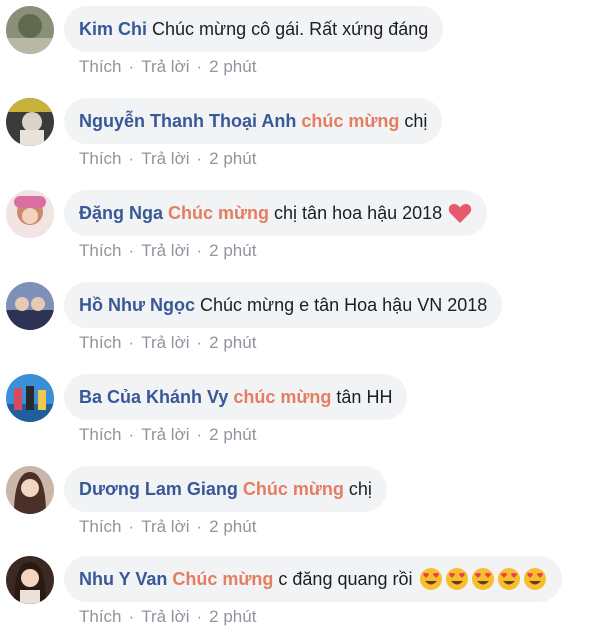 This screenshot has height=642, width=607. Describe the element at coordinates (158, 489) in the screenshot. I see `commenter-name: Dương Lam Giang` at that location.